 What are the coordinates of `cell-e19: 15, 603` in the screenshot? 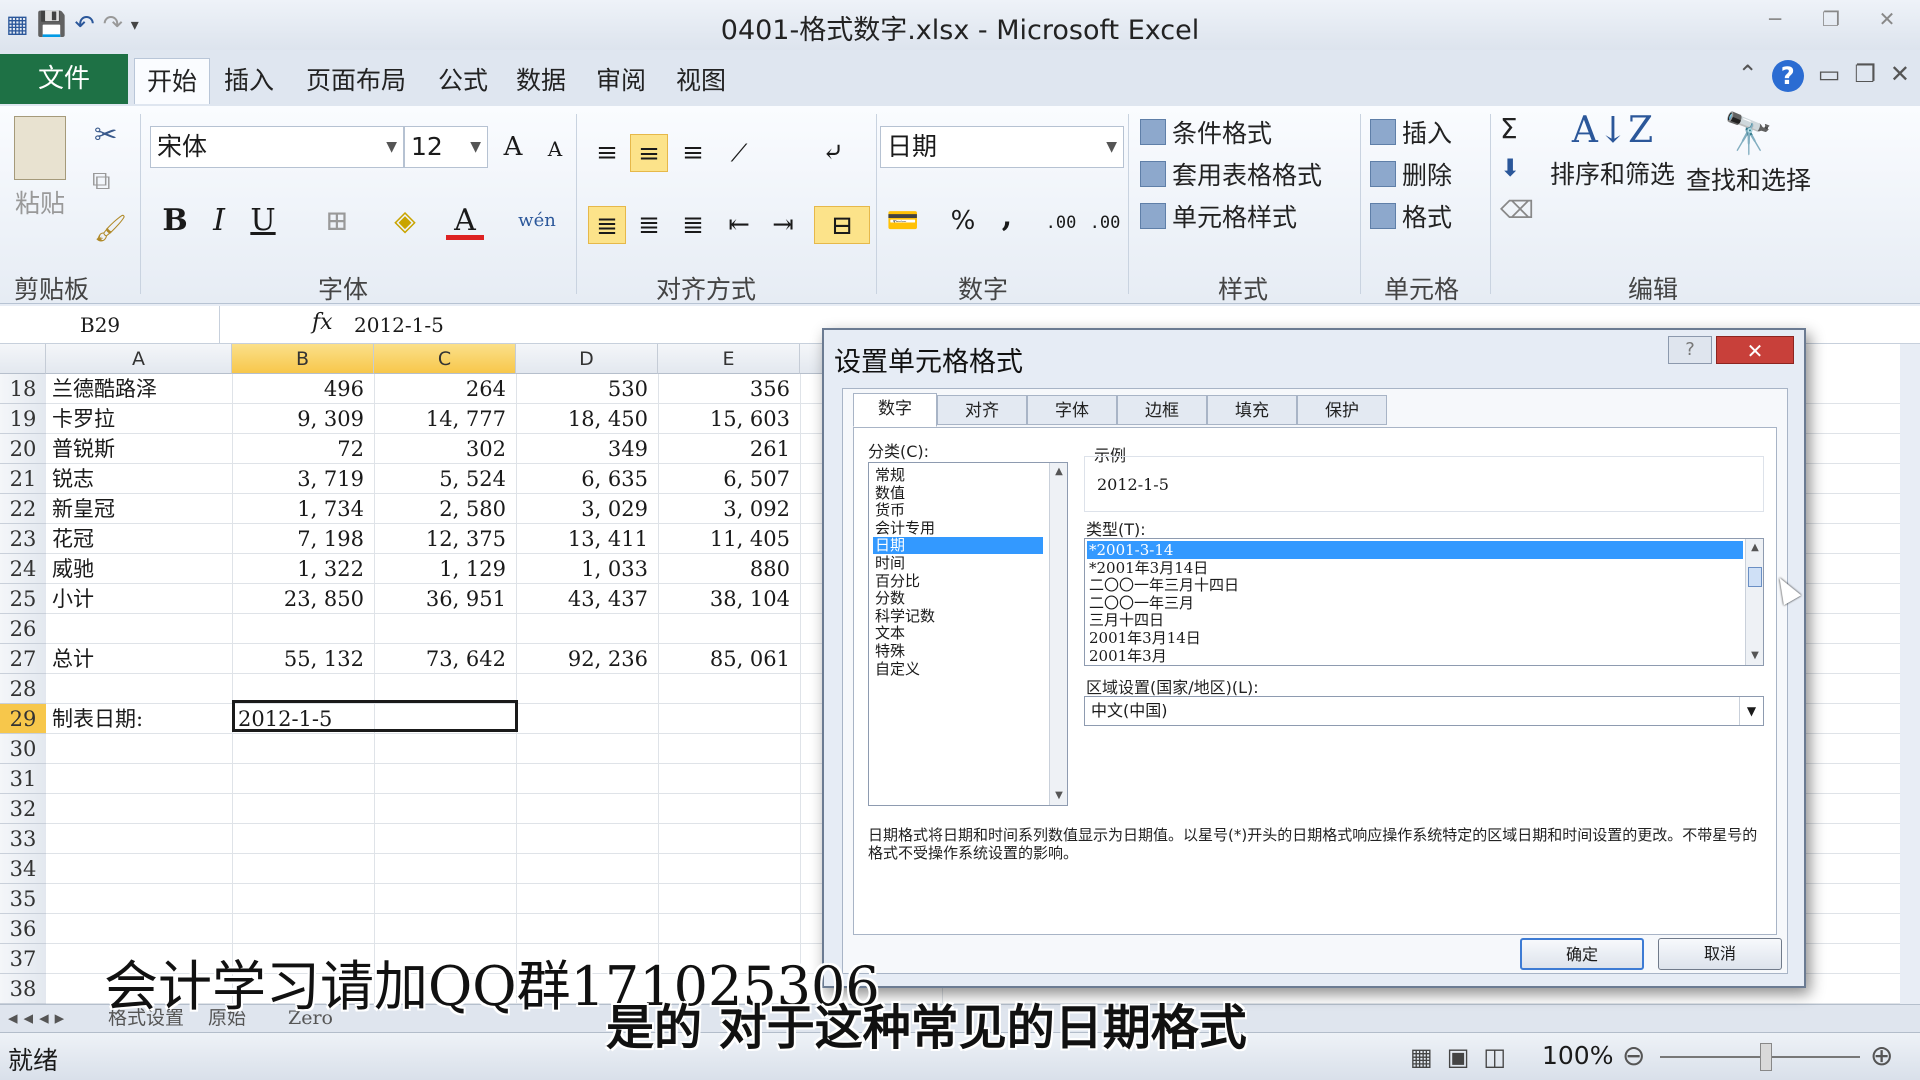 It's located at (729, 419).